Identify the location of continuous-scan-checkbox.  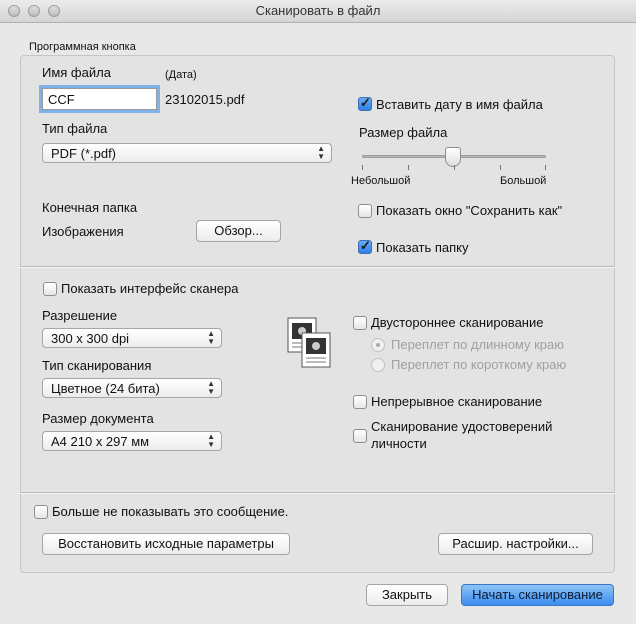
(360, 402).